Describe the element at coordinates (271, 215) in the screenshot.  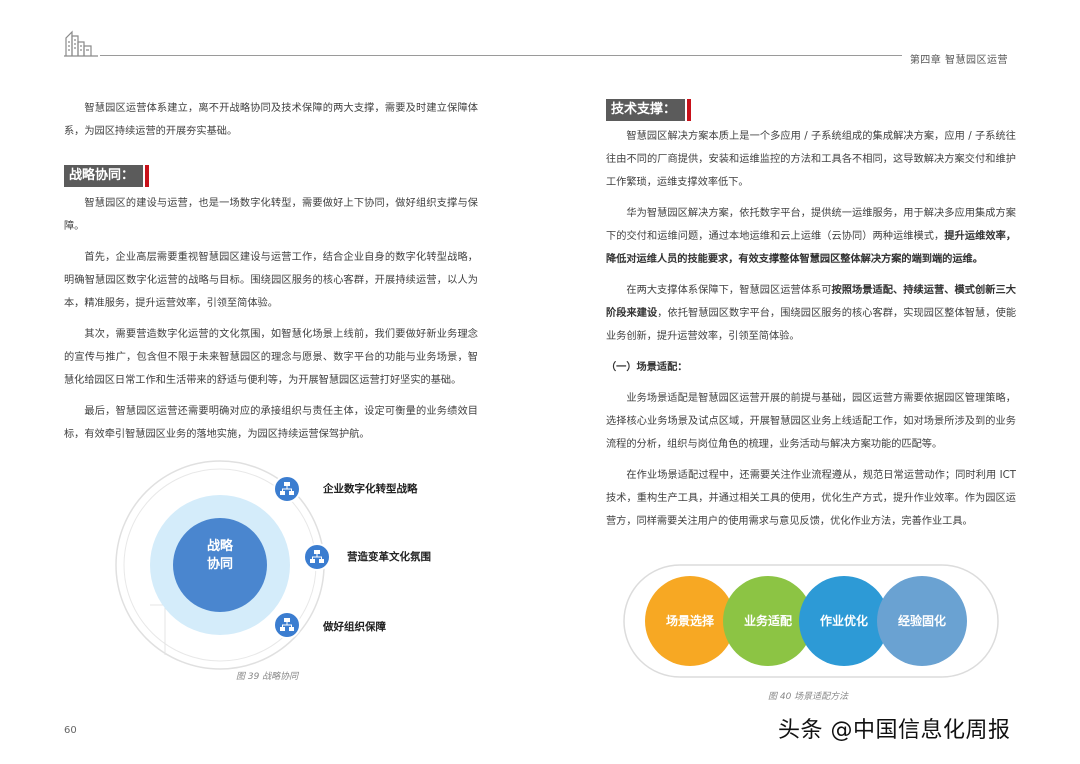
I see `strategy-paragraph-1: 智慧园区的建设与运营，也是一场数字化转型，需要做好上下协同，做好组织支撑与保障。` at that location.